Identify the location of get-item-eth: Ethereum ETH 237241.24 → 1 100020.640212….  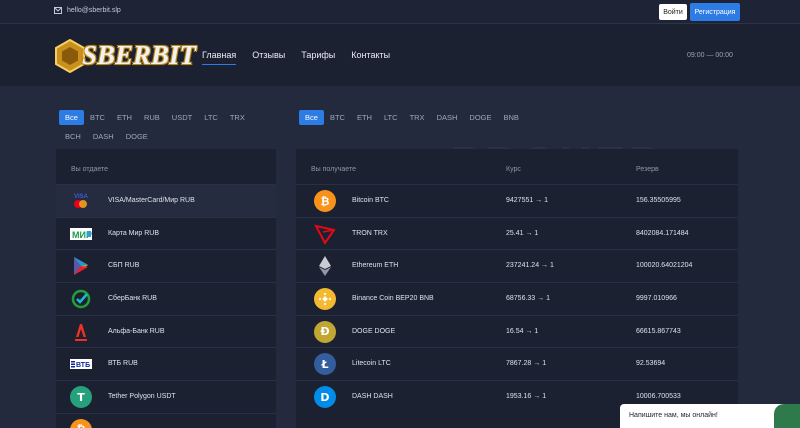
(517, 265).